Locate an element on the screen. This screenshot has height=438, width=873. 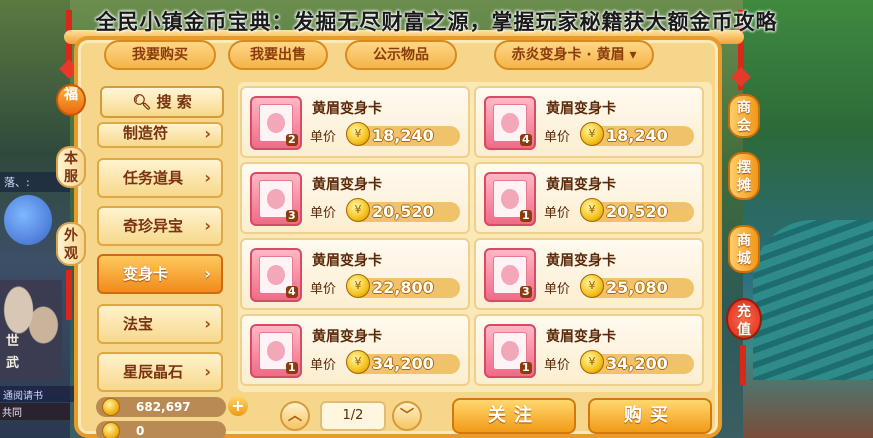
tab-appearance: 外观 is located at coordinates (71, 244).